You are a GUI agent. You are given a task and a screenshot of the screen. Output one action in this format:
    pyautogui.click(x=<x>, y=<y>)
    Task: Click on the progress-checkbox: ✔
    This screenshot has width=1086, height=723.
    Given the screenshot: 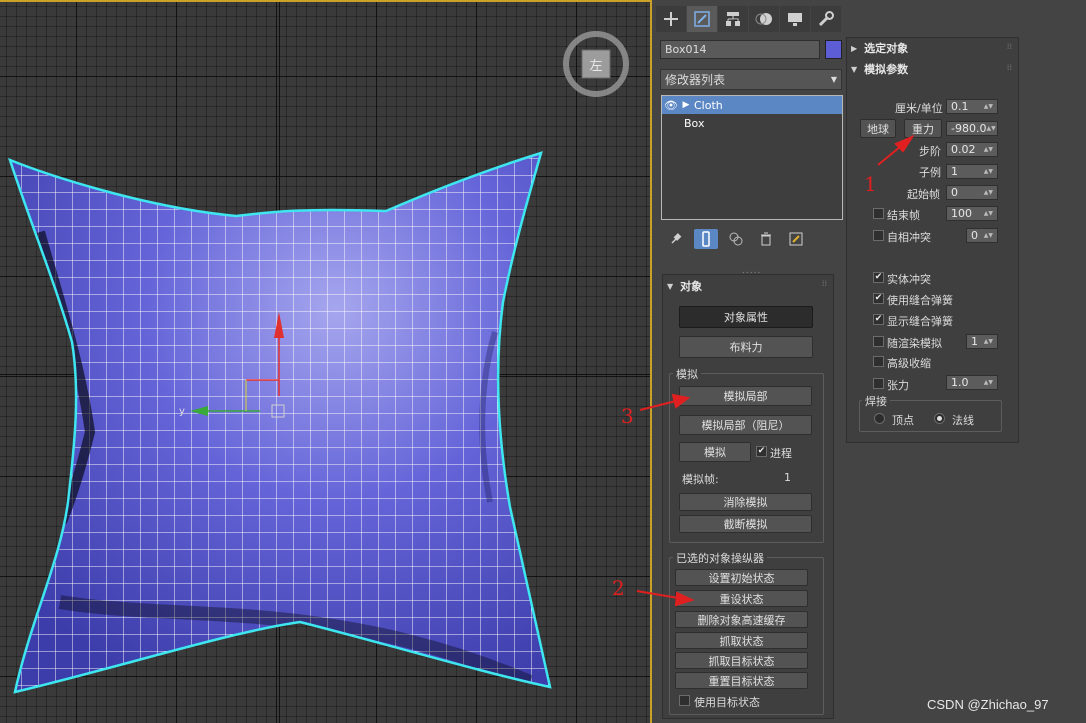 What is the action you would take?
    pyautogui.click(x=761, y=451)
    